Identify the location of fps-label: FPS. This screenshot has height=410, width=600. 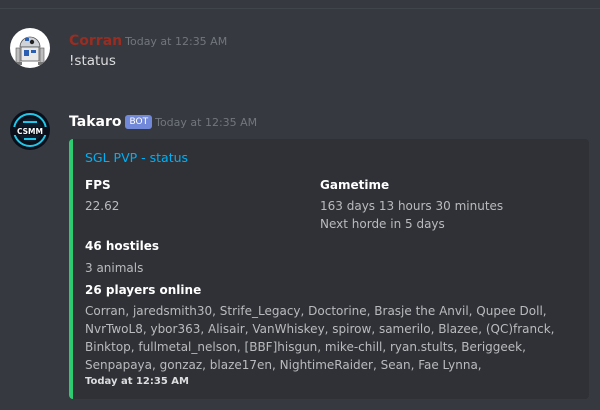
(98, 185).